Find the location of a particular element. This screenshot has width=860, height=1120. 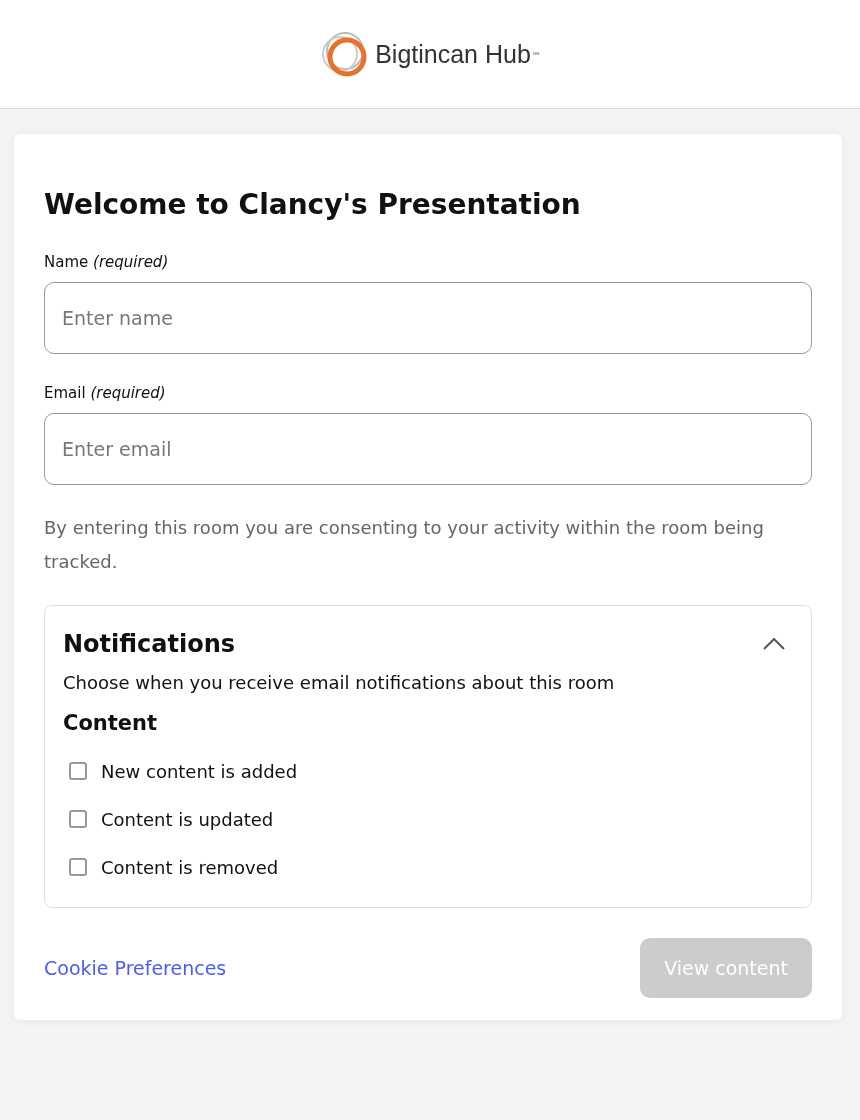

checkbox-label: New content is added is located at coordinates (199, 771).